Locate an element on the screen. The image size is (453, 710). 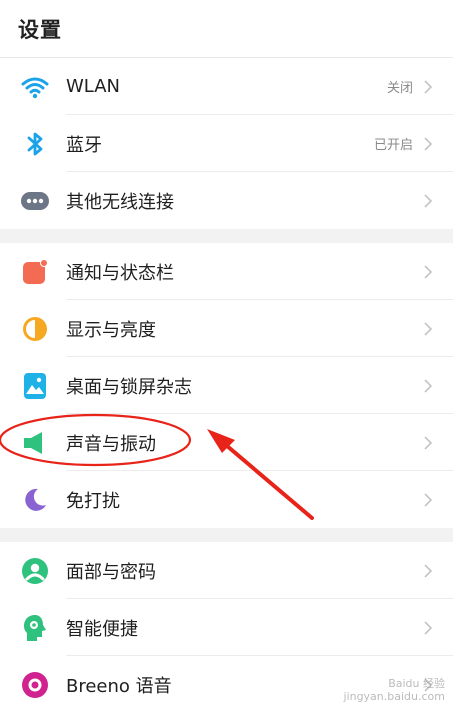
notification-icon is located at coordinates (35, 272).